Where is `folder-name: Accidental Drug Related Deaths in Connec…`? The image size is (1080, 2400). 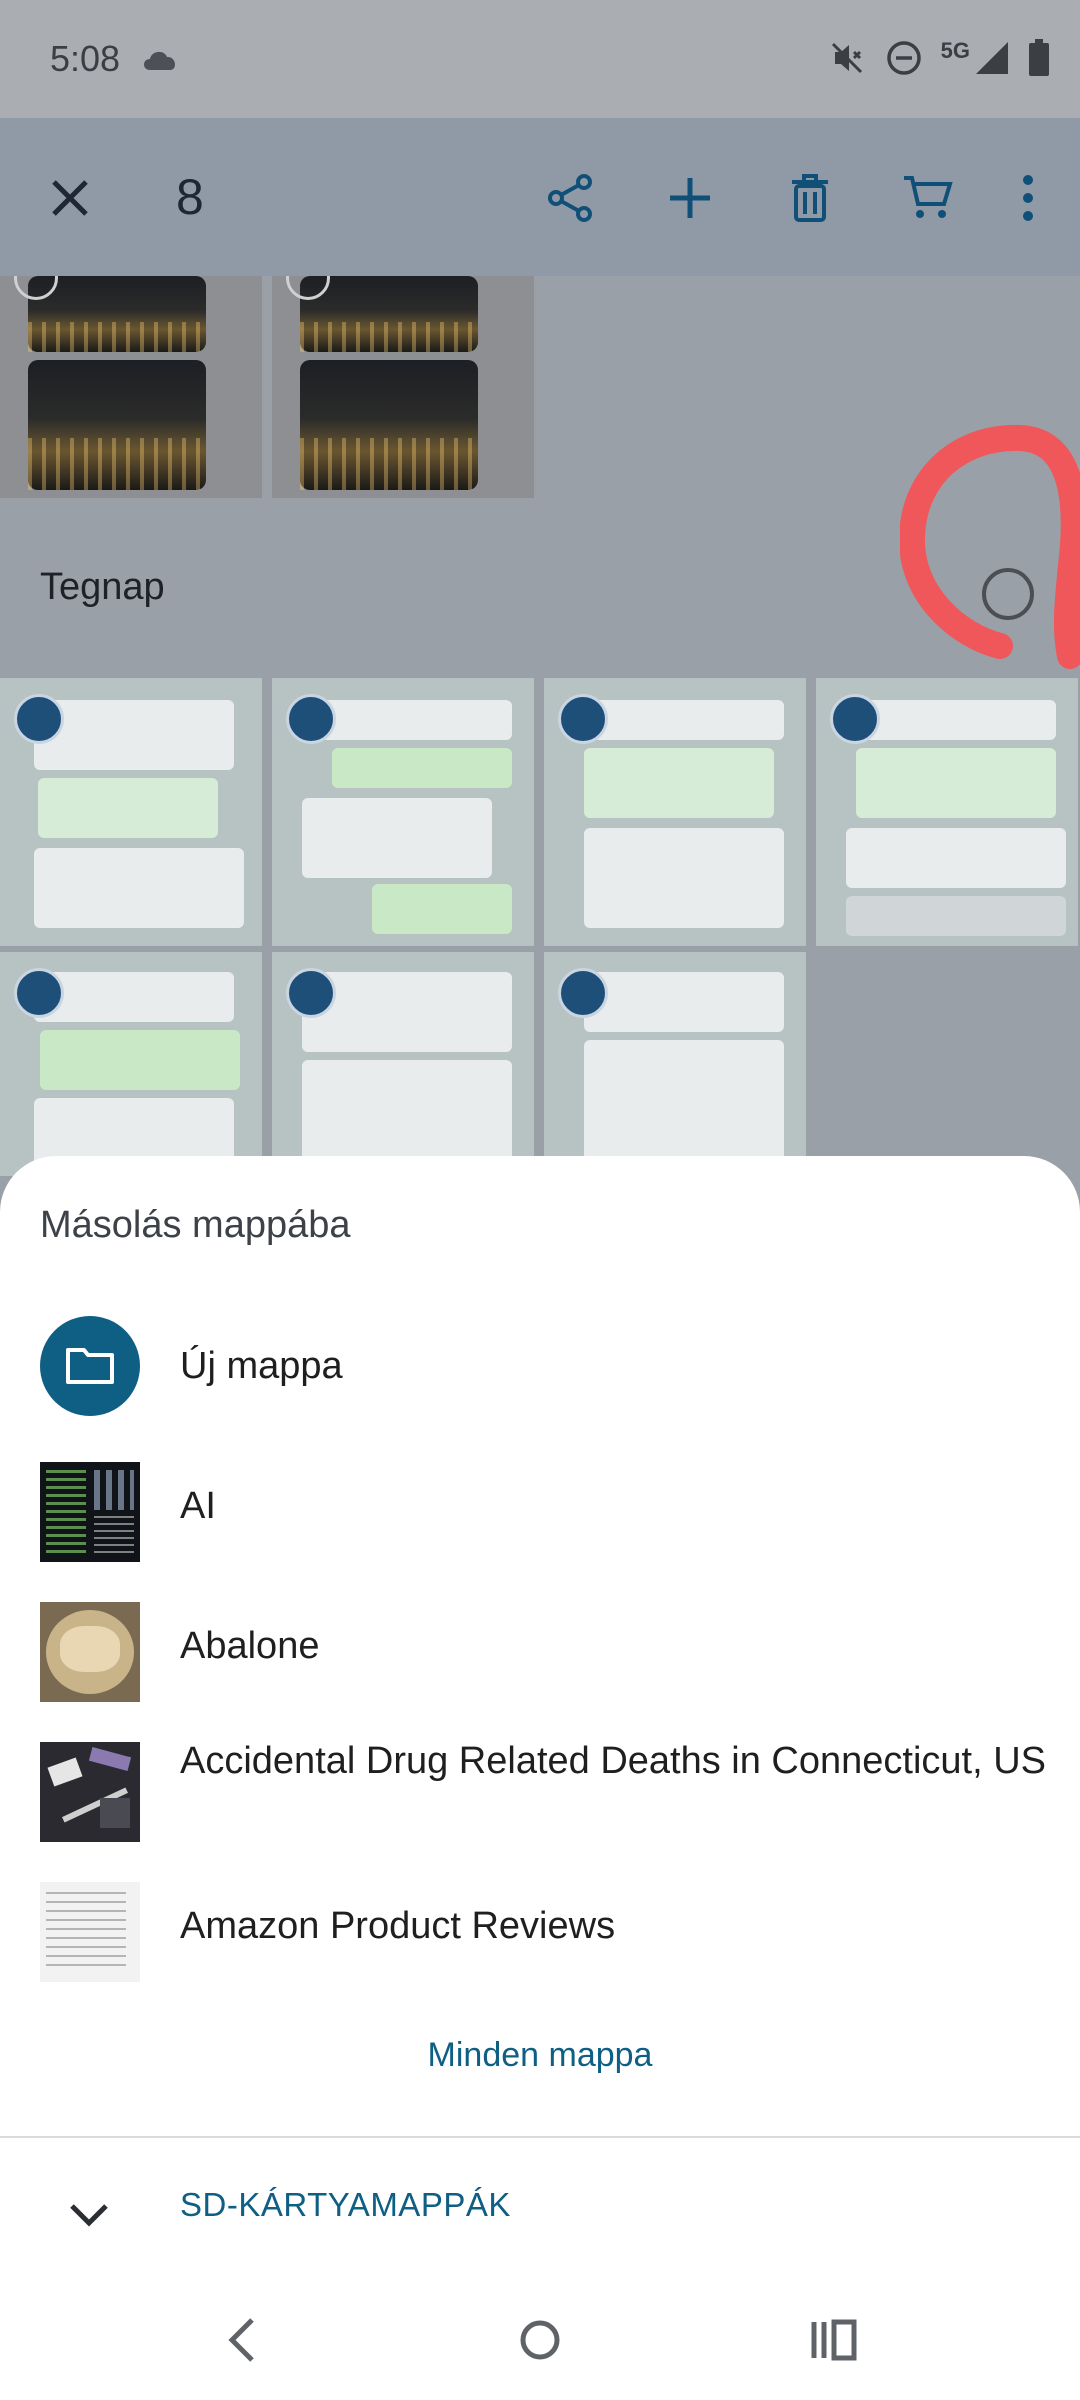 folder-name: Accidental Drug Related Deaths in Connec… is located at coordinates (613, 1761).